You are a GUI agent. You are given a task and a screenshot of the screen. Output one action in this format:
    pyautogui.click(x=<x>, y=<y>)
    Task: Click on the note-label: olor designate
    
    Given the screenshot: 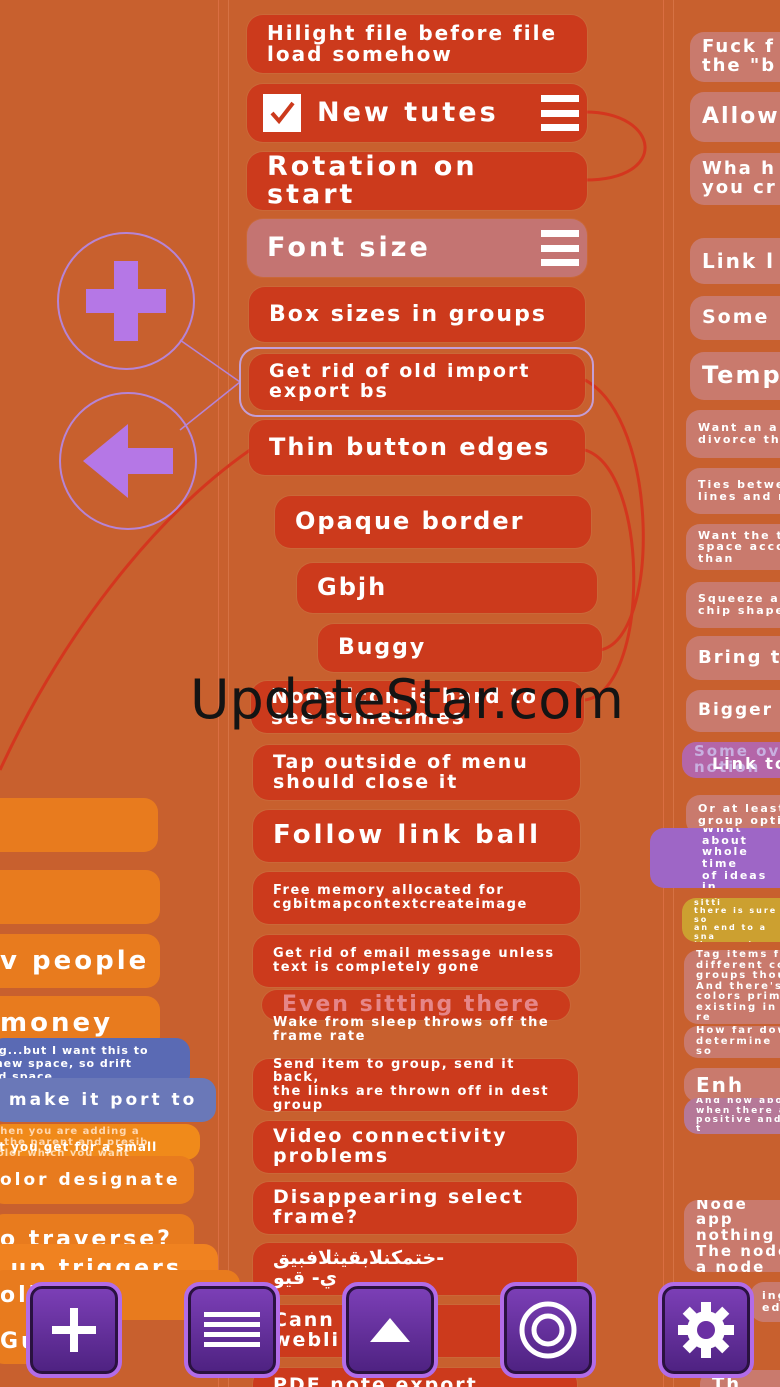 What is the action you would take?
    pyautogui.click(x=90, y=1180)
    